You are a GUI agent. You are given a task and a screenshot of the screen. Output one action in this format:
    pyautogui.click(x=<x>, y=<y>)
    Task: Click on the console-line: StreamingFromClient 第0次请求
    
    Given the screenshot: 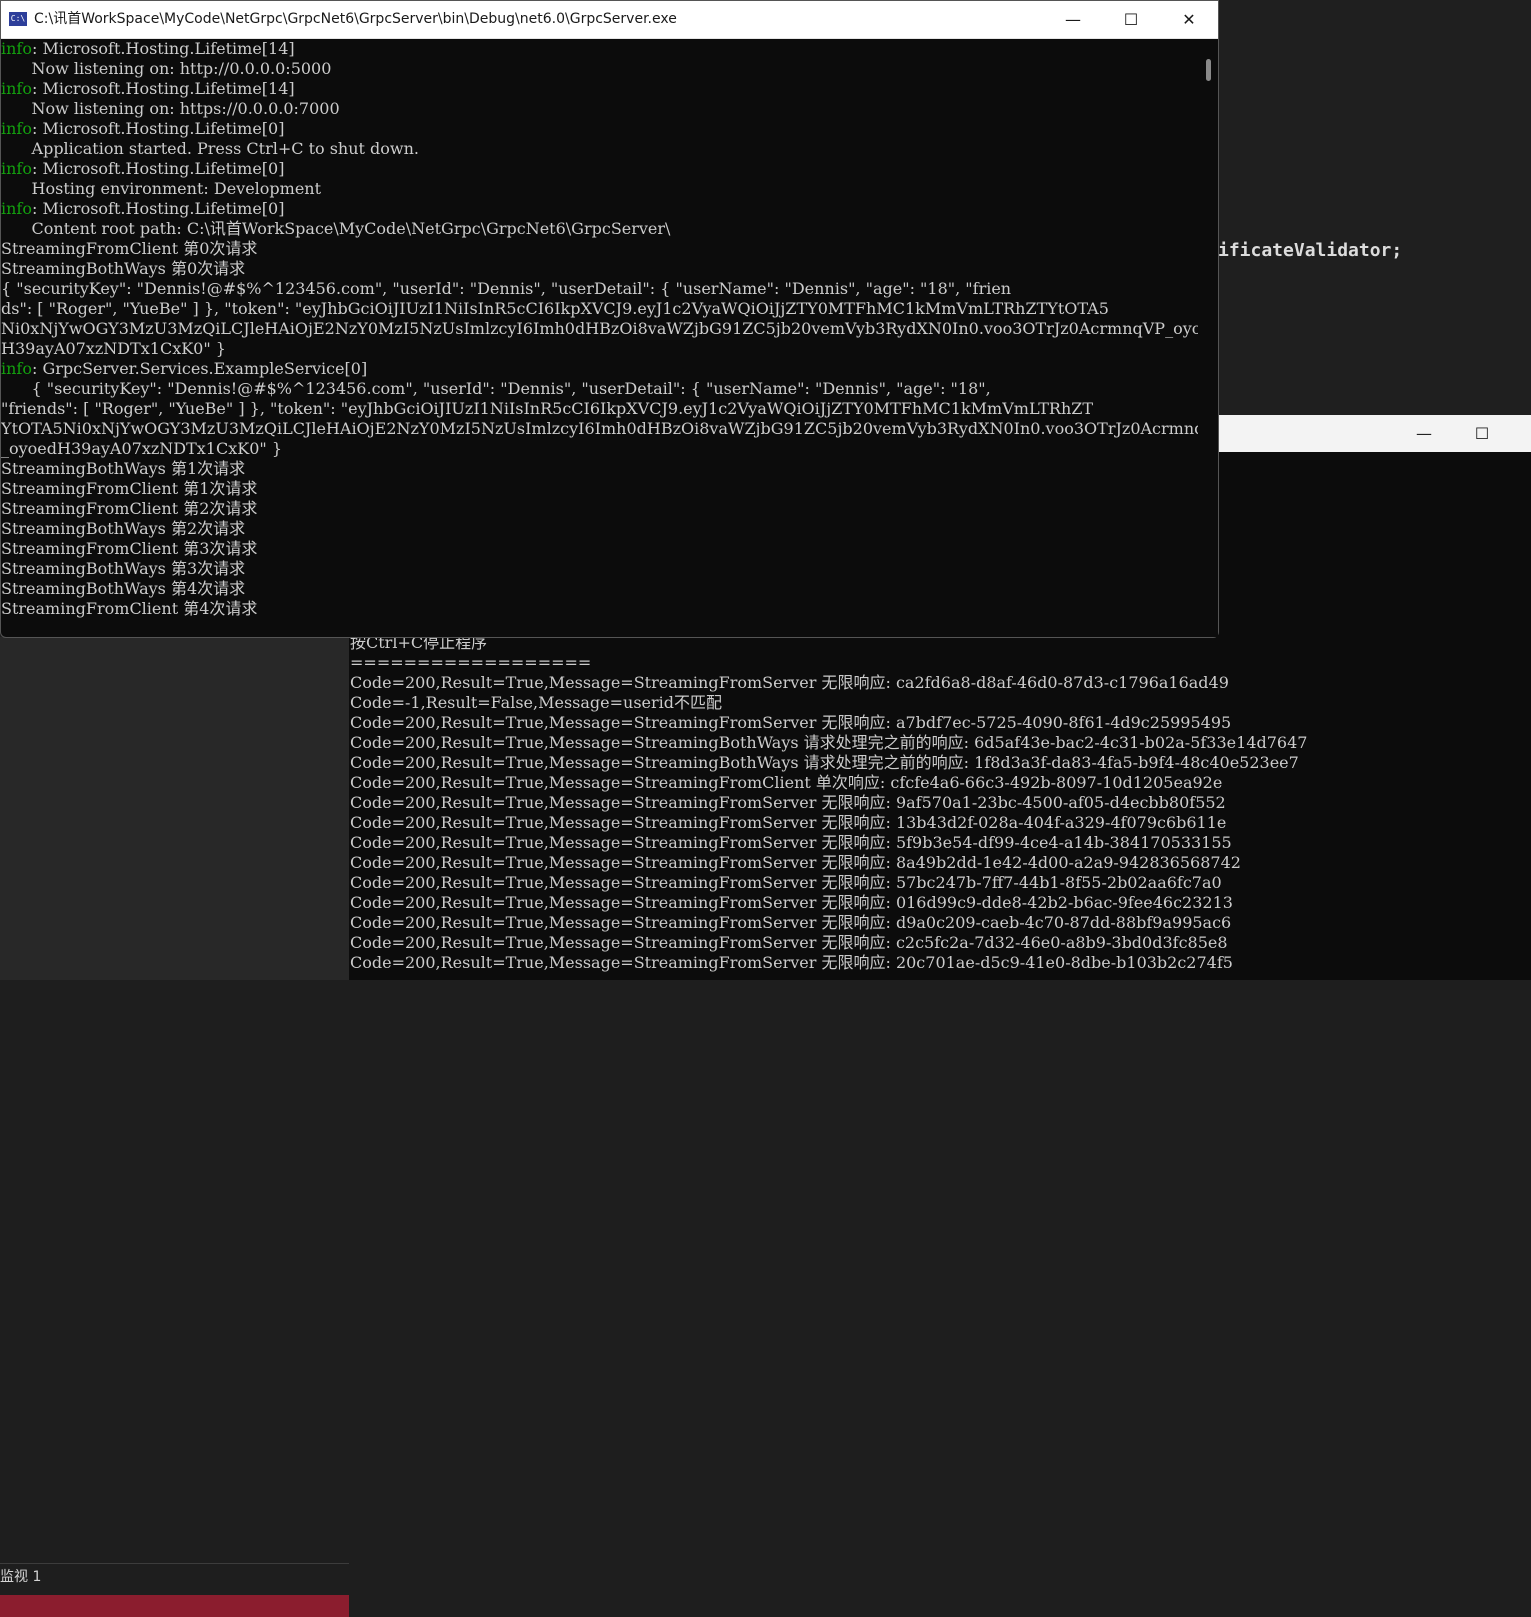 What is the action you would take?
    pyautogui.click(x=599, y=249)
    